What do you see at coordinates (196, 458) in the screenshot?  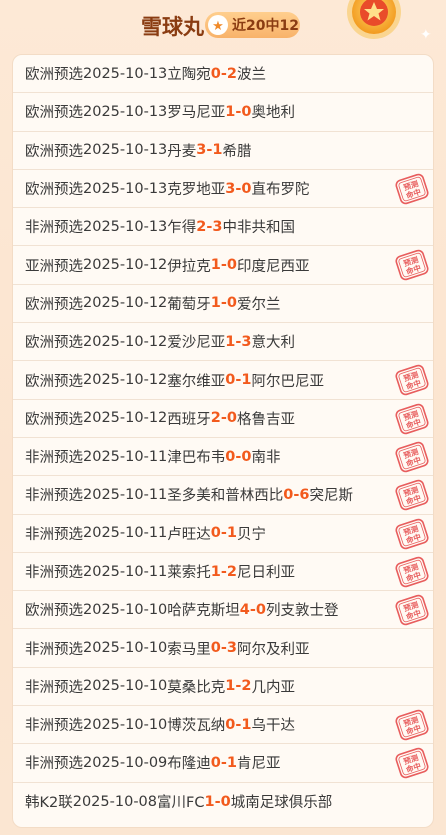 I see `home-team: 津巴布韦` at bounding box center [196, 458].